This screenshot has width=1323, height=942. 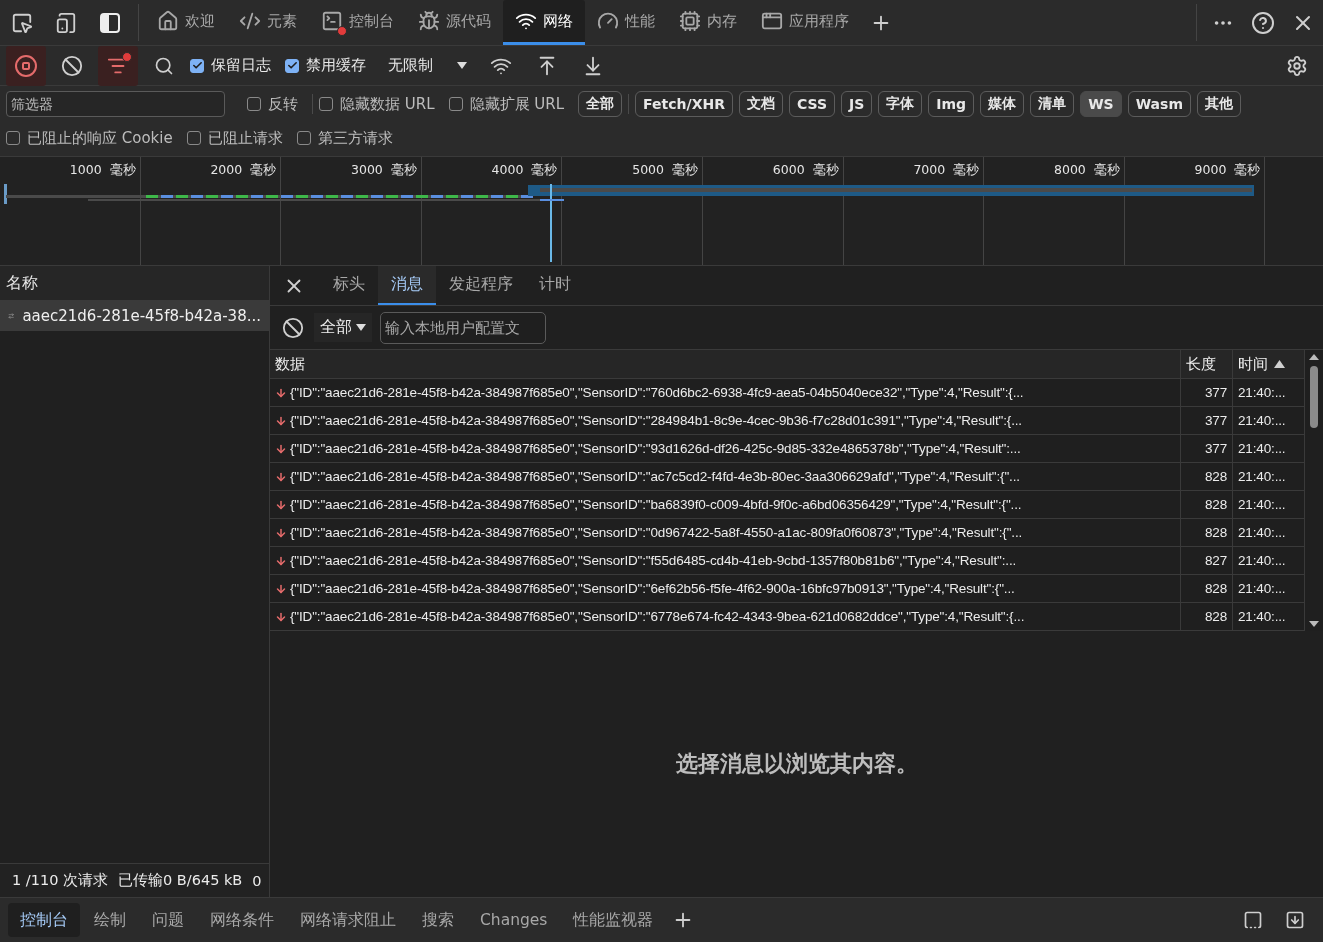 I want to click on timeline-tick: 1000 毫秒, so click(x=102, y=170).